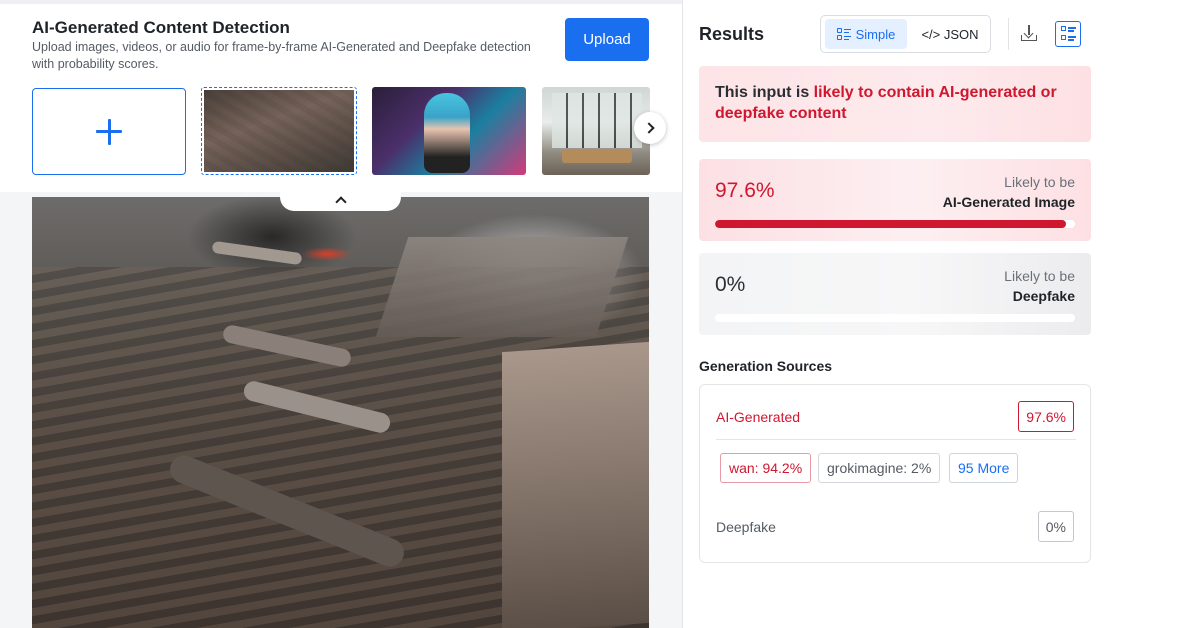 The width and height of the screenshot is (1200, 628). I want to click on thumbnail-figure, so click(447, 133).